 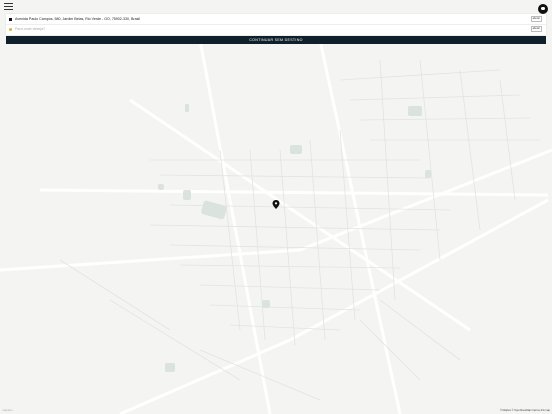 I want to click on mapbox-logo: mapbox, so click(x=7, y=410).